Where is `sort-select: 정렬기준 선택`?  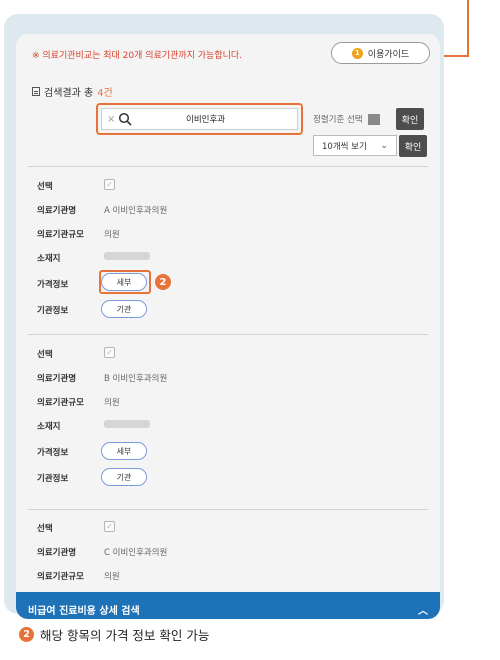
sort-select: 정렬기준 선택 is located at coordinates (351, 119).